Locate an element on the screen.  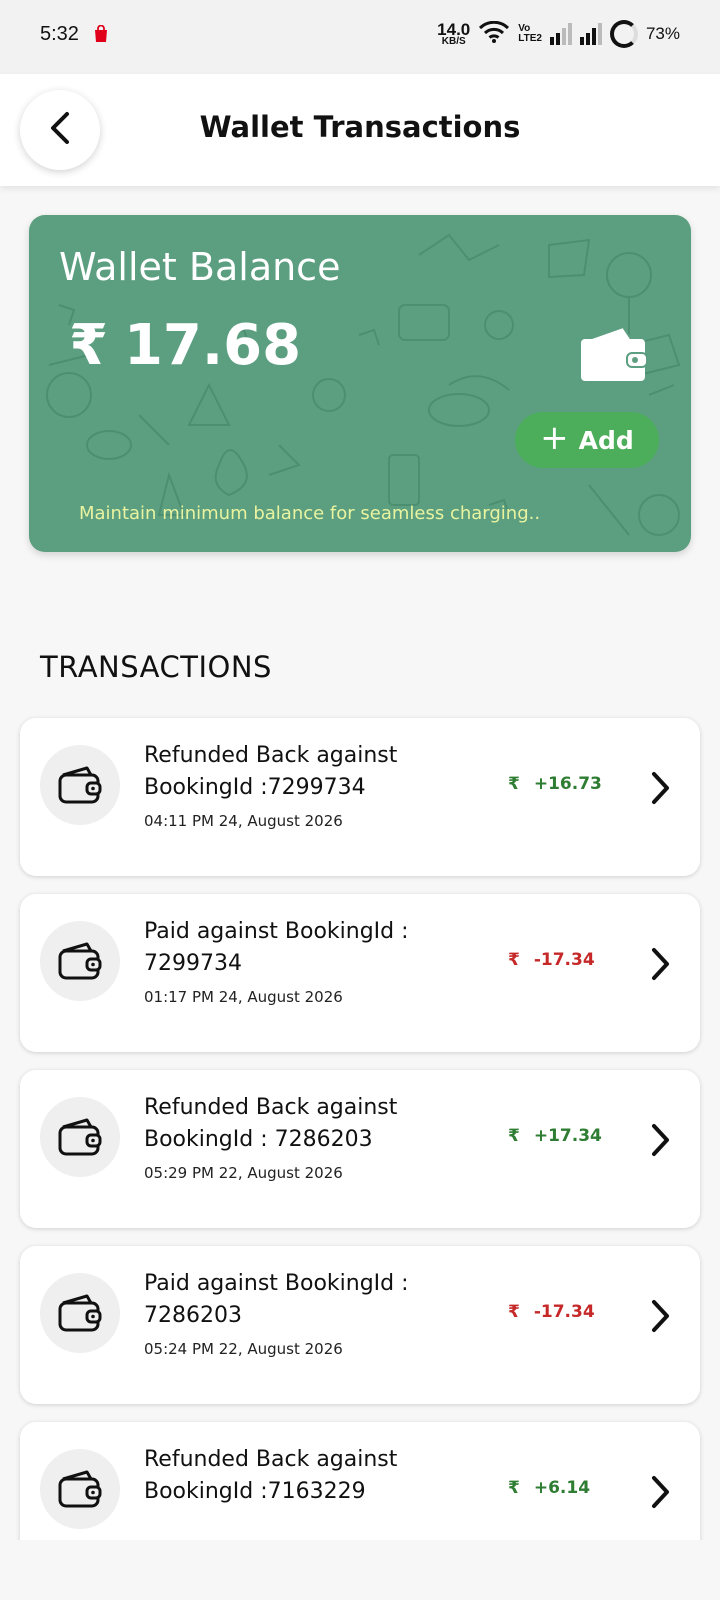
wallet-balance-amount: ₹ 17.68 is located at coordinates (185, 345).